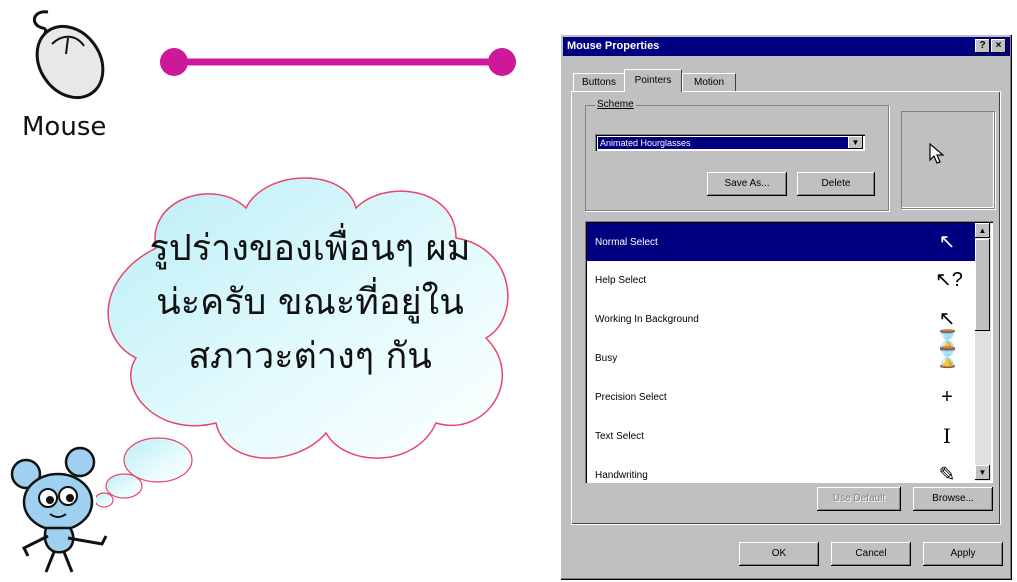 The width and height of the screenshot is (1017, 582). I want to click on scheme-dropdown: Animated Hourglasses ▼, so click(730, 142).